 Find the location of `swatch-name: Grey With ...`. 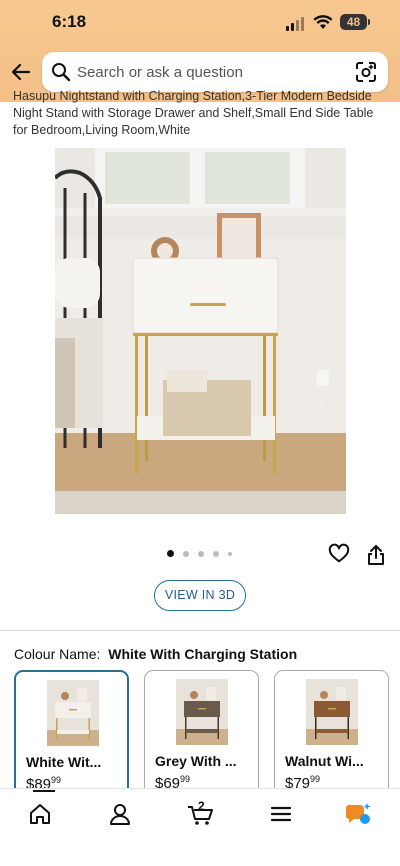

swatch-name: Grey With ... is located at coordinates (196, 761).